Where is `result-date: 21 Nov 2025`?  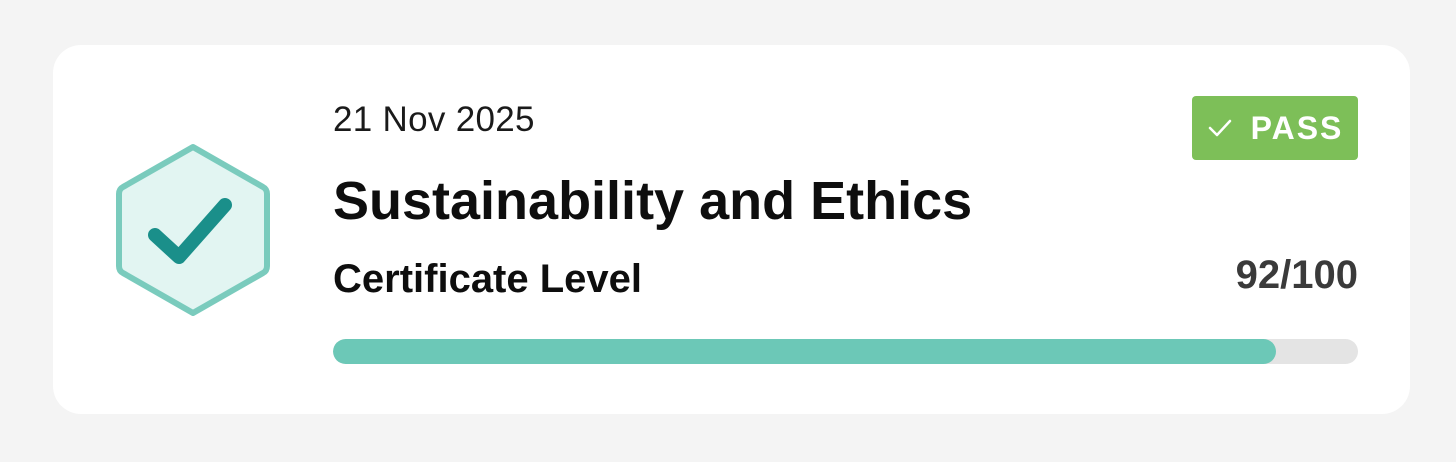
result-date: 21 Nov 2025 is located at coordinates (434, 119).